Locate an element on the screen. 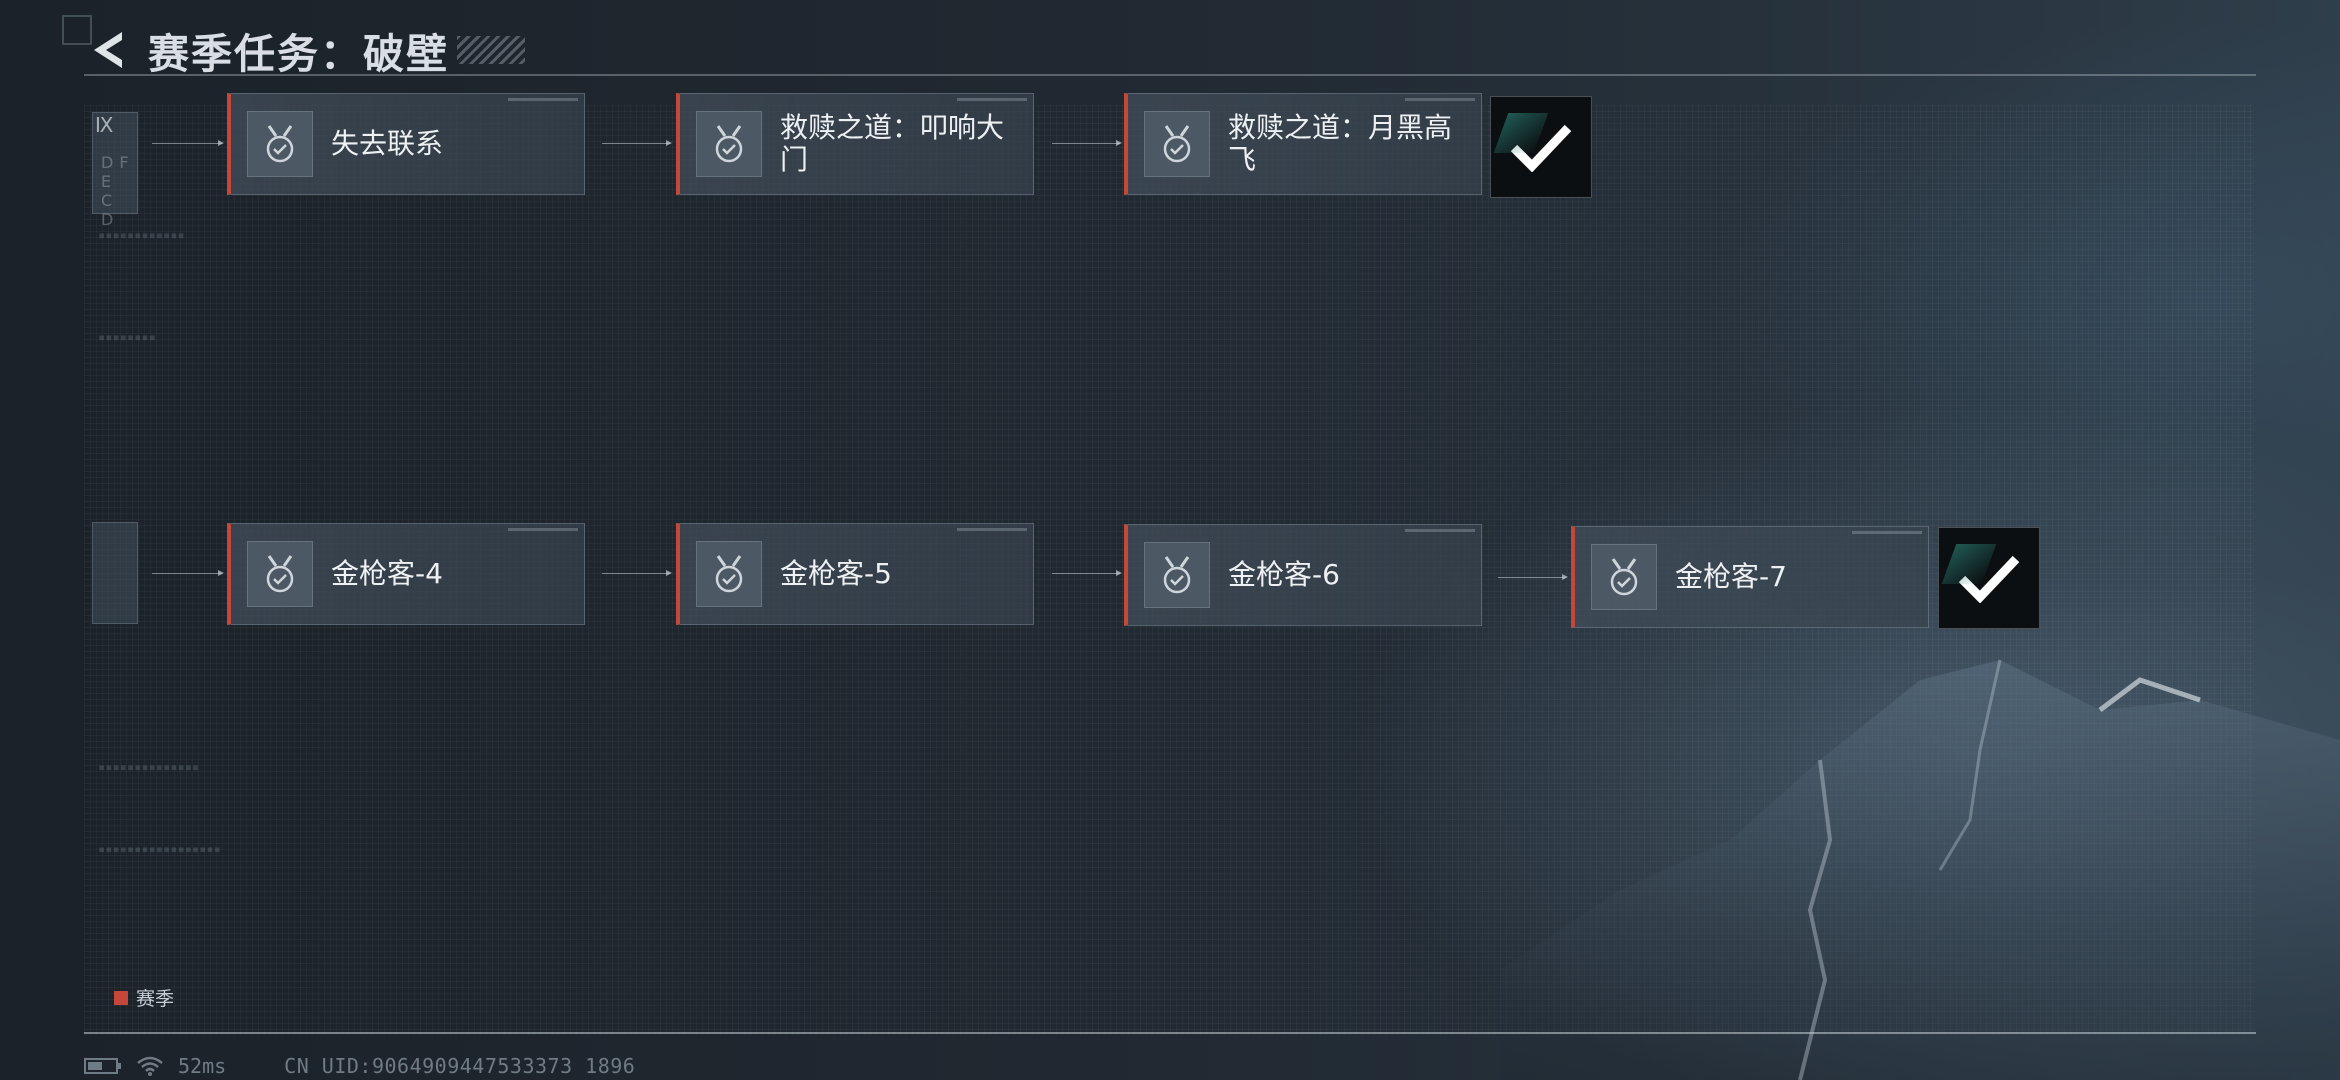  mission-node: 金枪客-7 is located at coordinates (1750, 577).